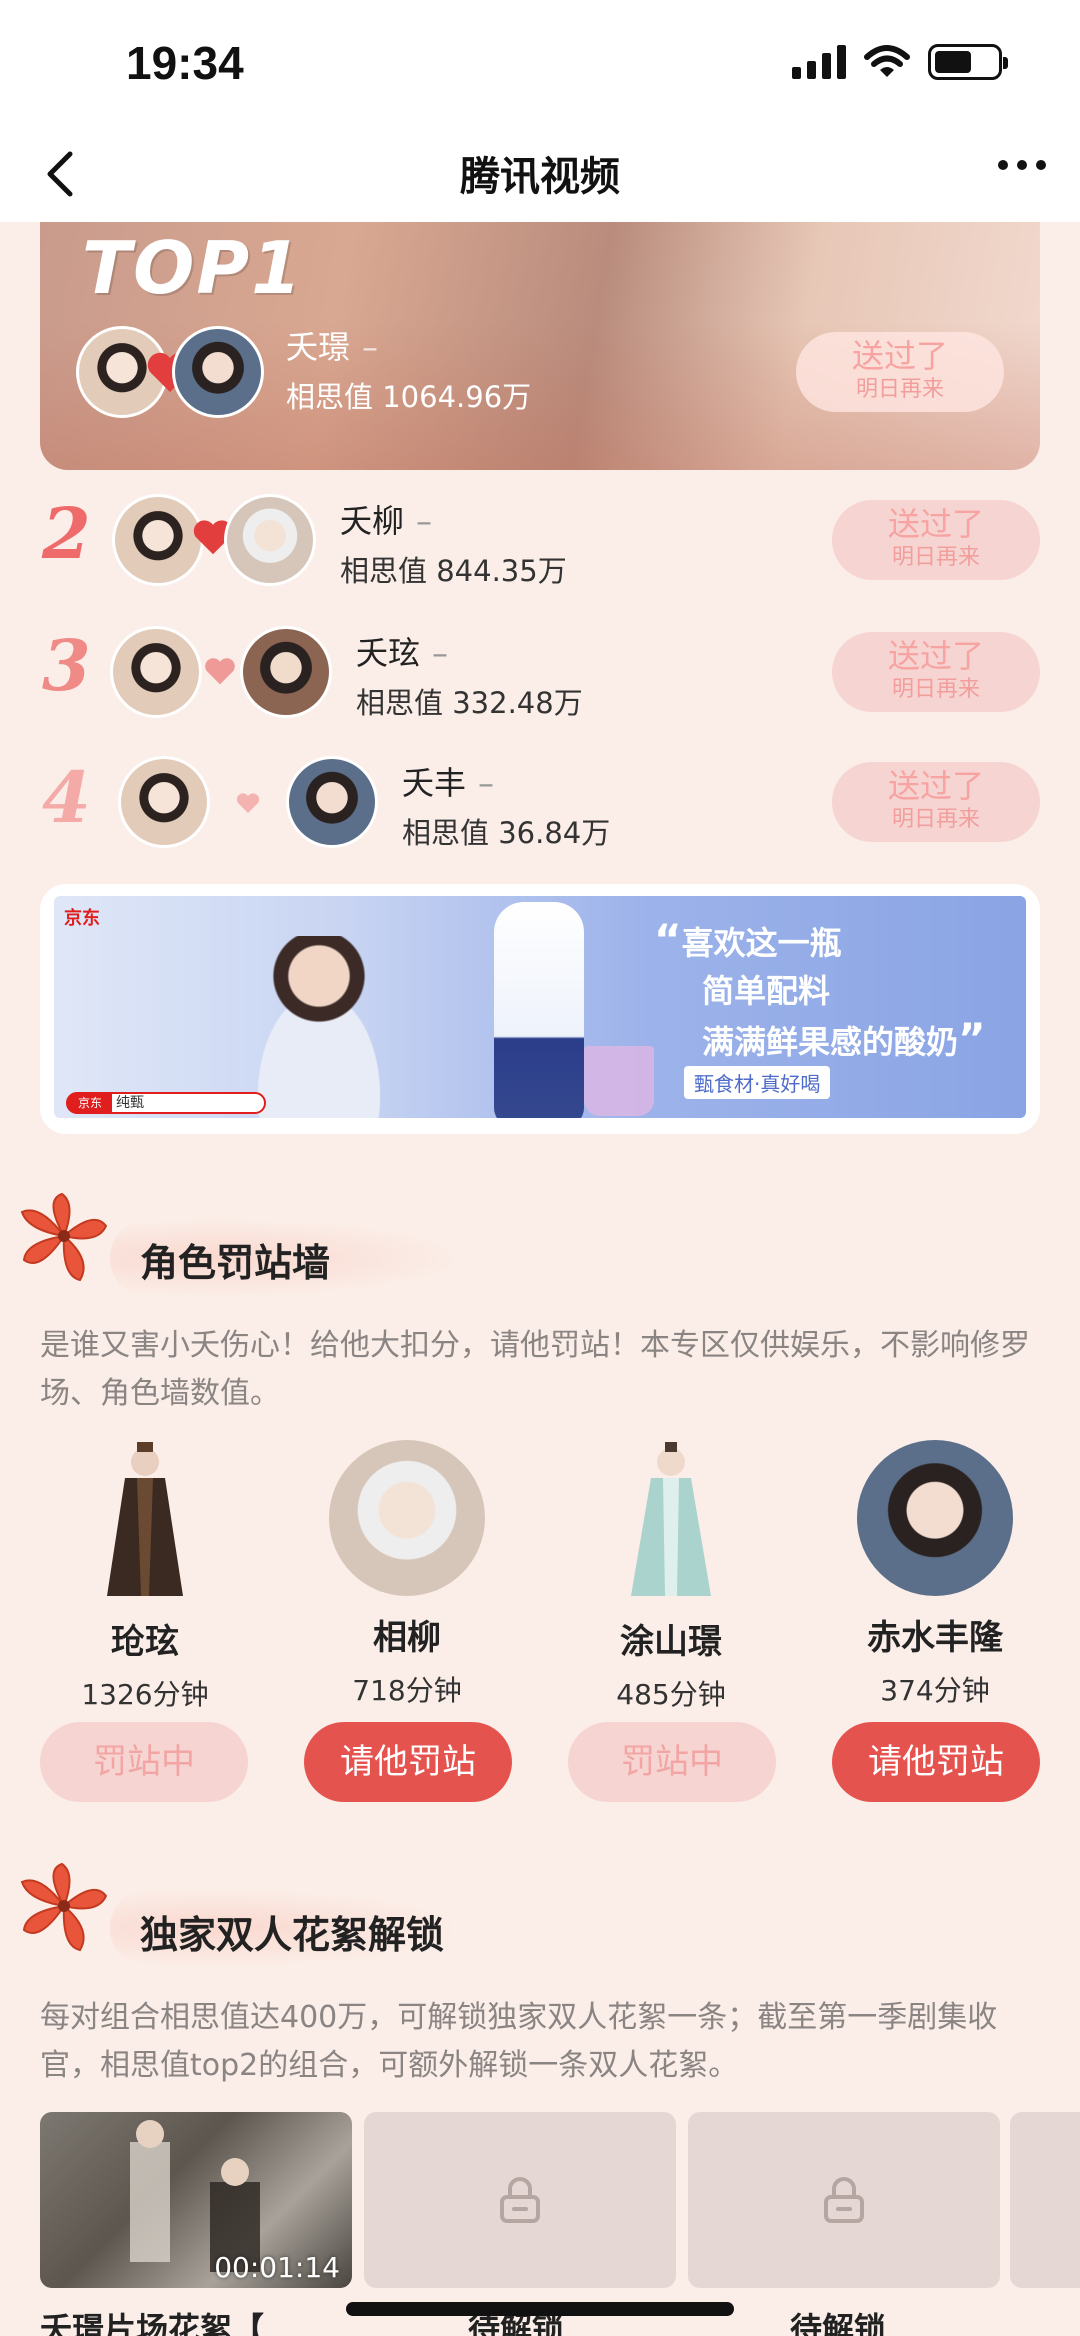 The image size is (1080, 2336). What do you see at coordinates (409, 397) in the screenshot?
I see `pair-score: 相思值 1064.96万` at bounding box center [409, 397].